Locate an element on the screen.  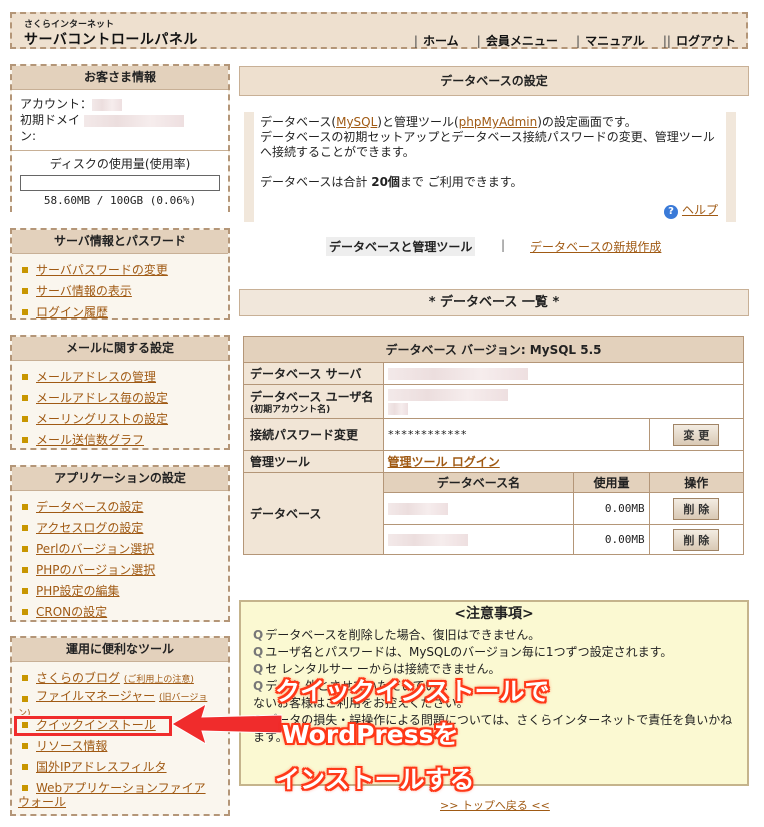
file-manager-note: (旧バージョ is located at coordinates (183, 698).